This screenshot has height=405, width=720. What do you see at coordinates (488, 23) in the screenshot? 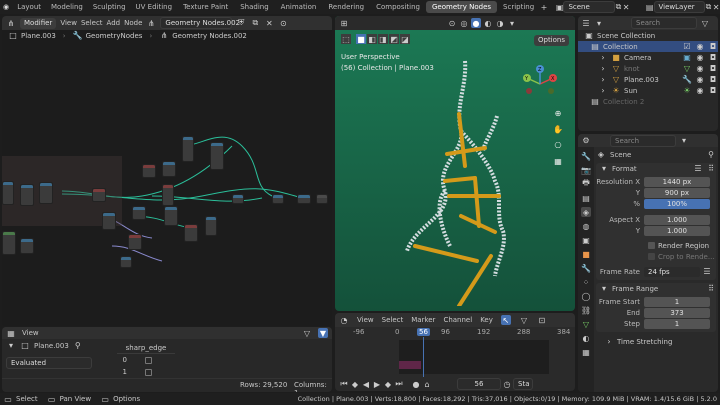
I see `shading-material-icon: ◐` at bounding box center [488, 23].